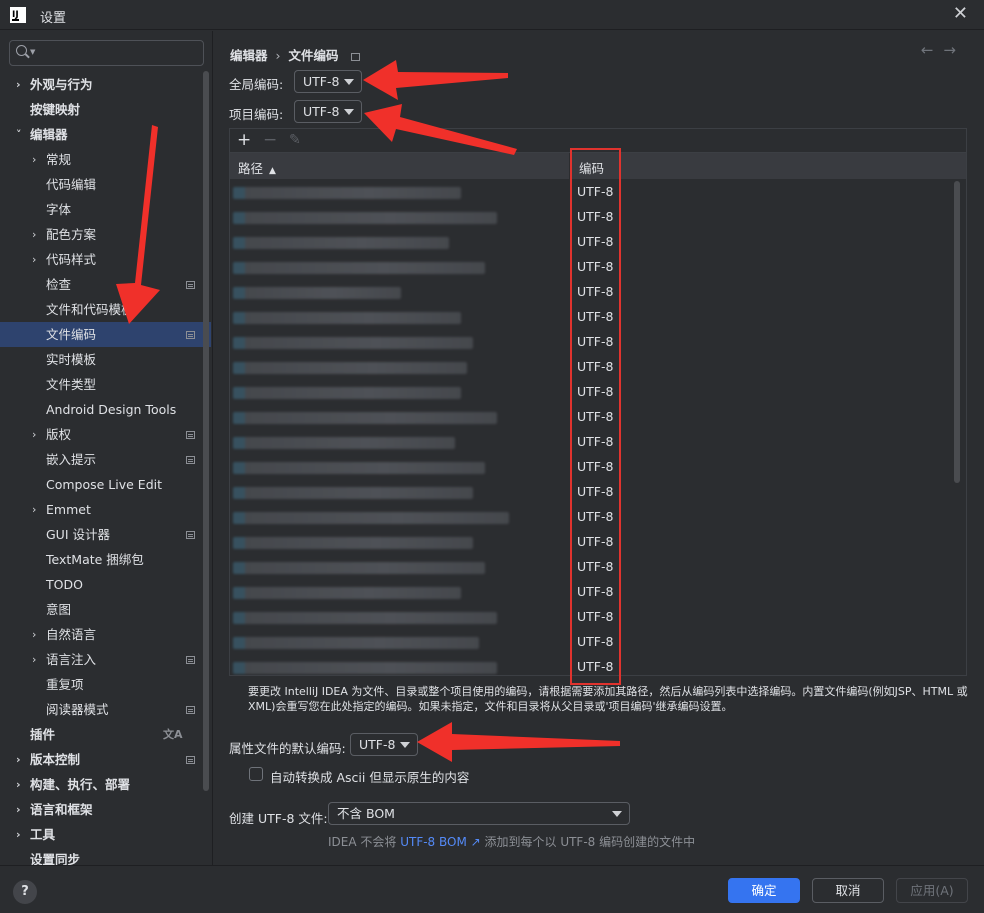 The image size is (984, 913). I want to click on sidebar-item-5: 字体, so click(105, 209).